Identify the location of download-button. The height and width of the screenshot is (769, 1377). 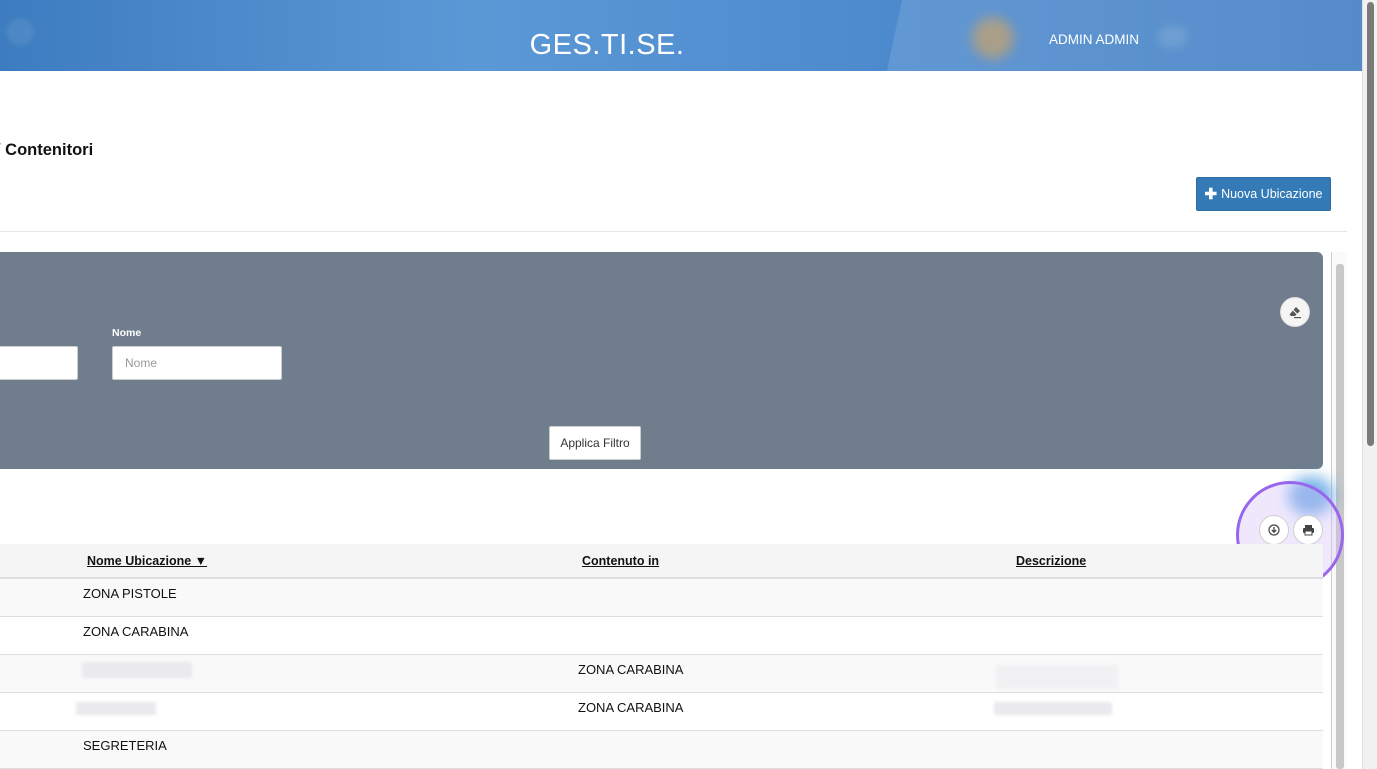
(1274, 530).